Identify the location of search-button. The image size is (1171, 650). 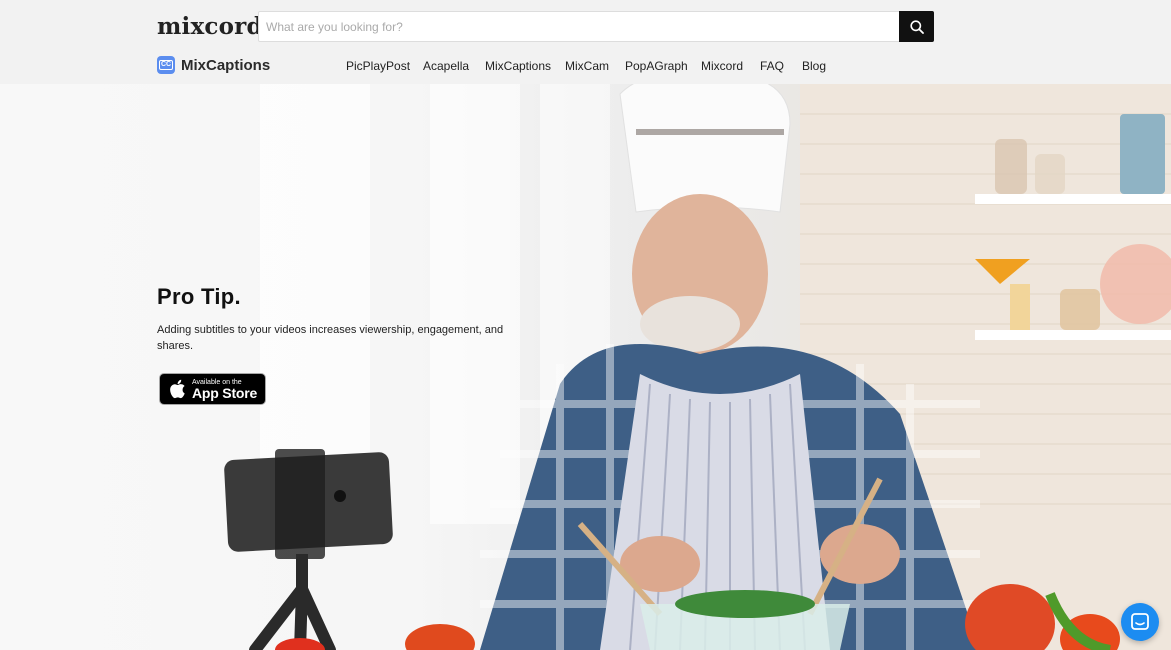
(916, 26).